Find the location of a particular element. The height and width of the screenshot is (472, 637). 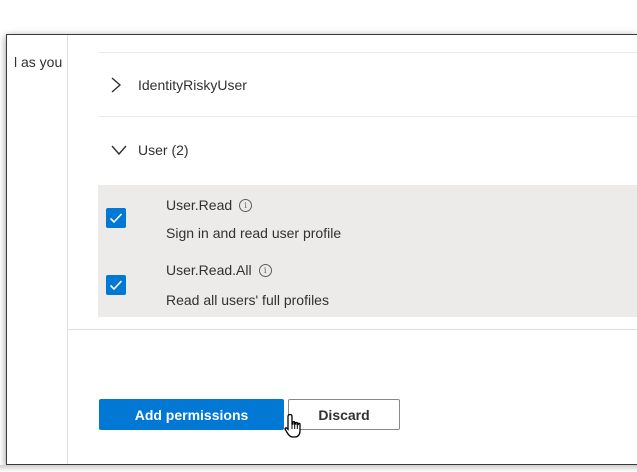

permission-group-identityriskyuser: IdentityRiskyUser is located at coordinates (367, 85).